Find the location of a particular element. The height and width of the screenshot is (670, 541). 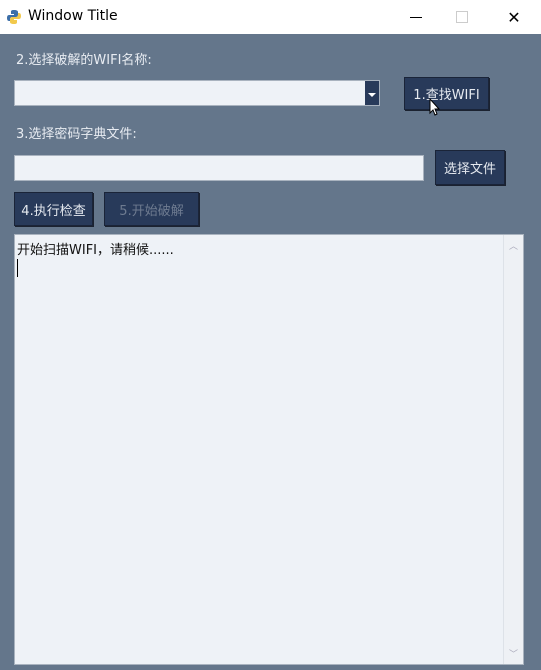

vertical-scrollbar: ︿ ﹀ is located at coordinates (513, 449).